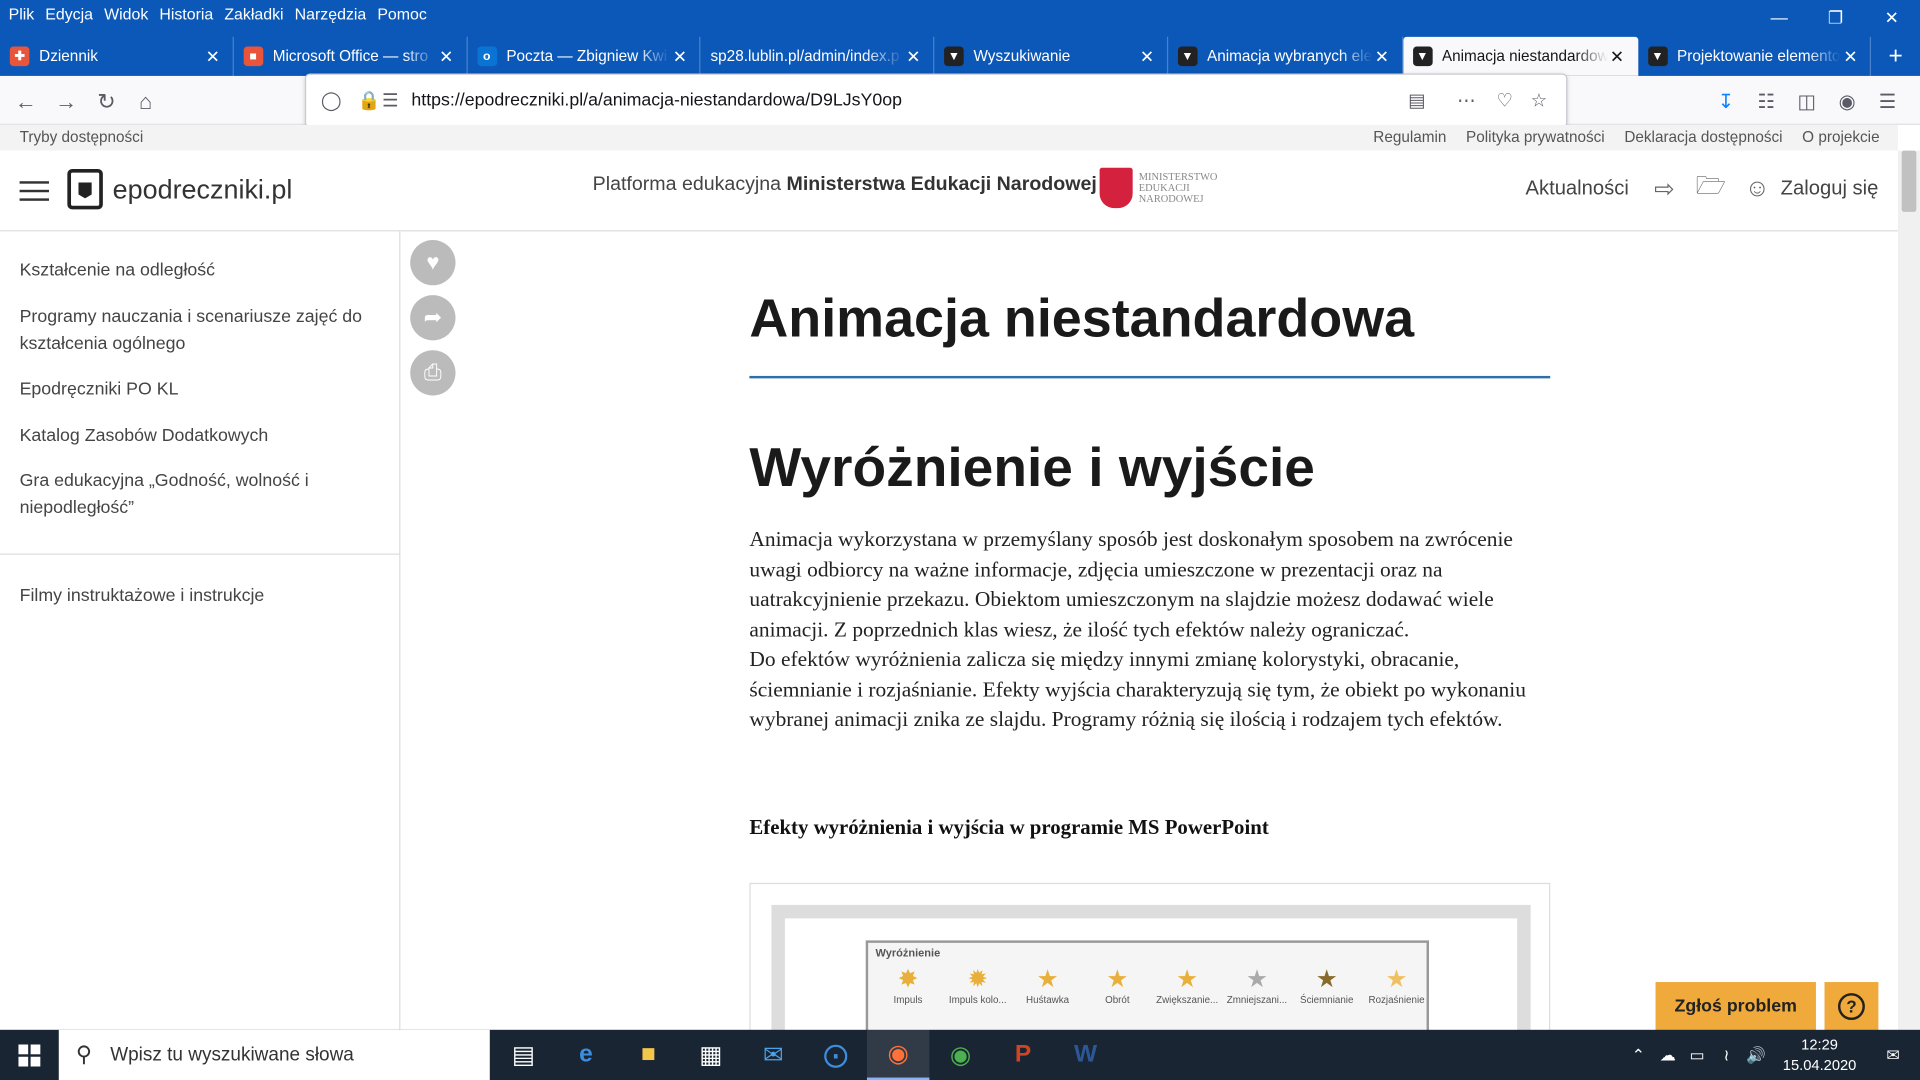 This screenshot has height=1080, width=1920. I want to click on minimize-button: —, so click(1779, 17).